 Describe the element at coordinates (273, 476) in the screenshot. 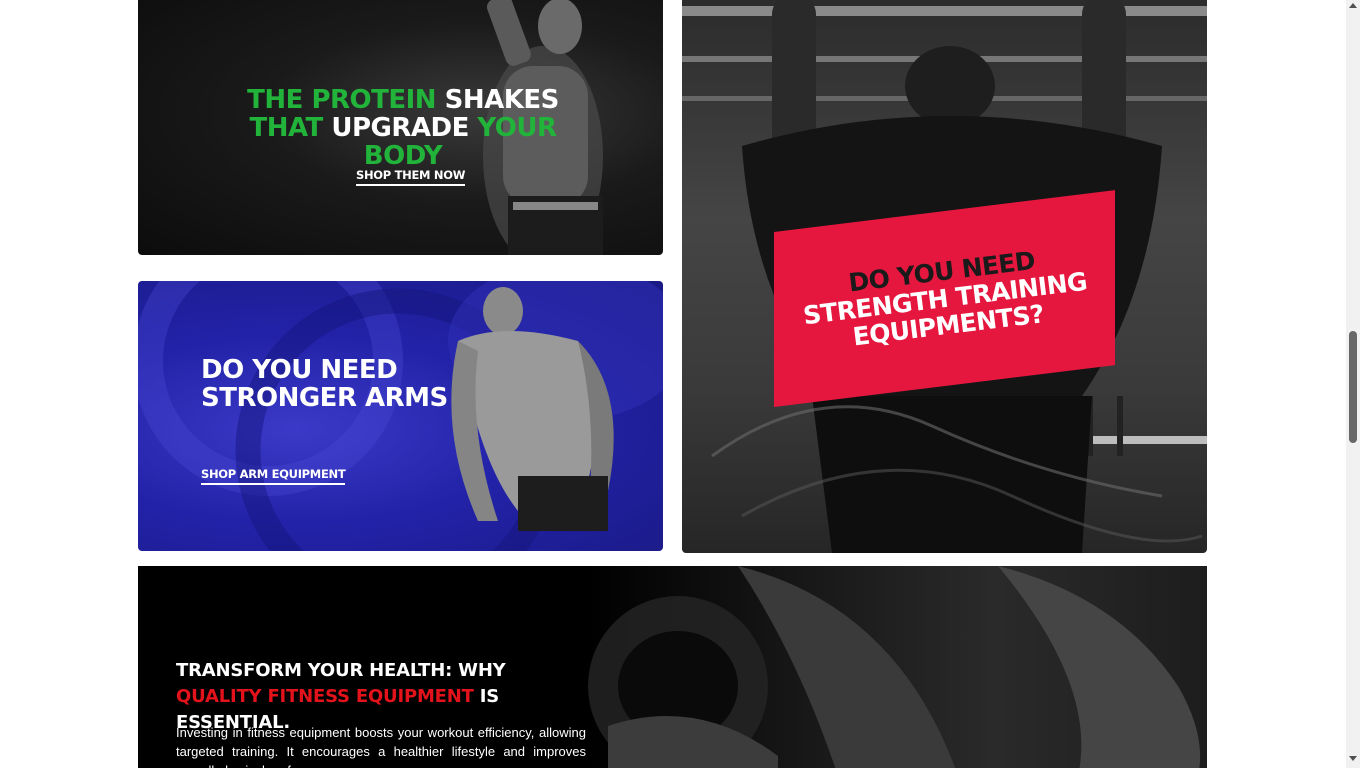

I see `shop-arm-equipment-link: SHOP ARM EQUIPMENT` at that location.